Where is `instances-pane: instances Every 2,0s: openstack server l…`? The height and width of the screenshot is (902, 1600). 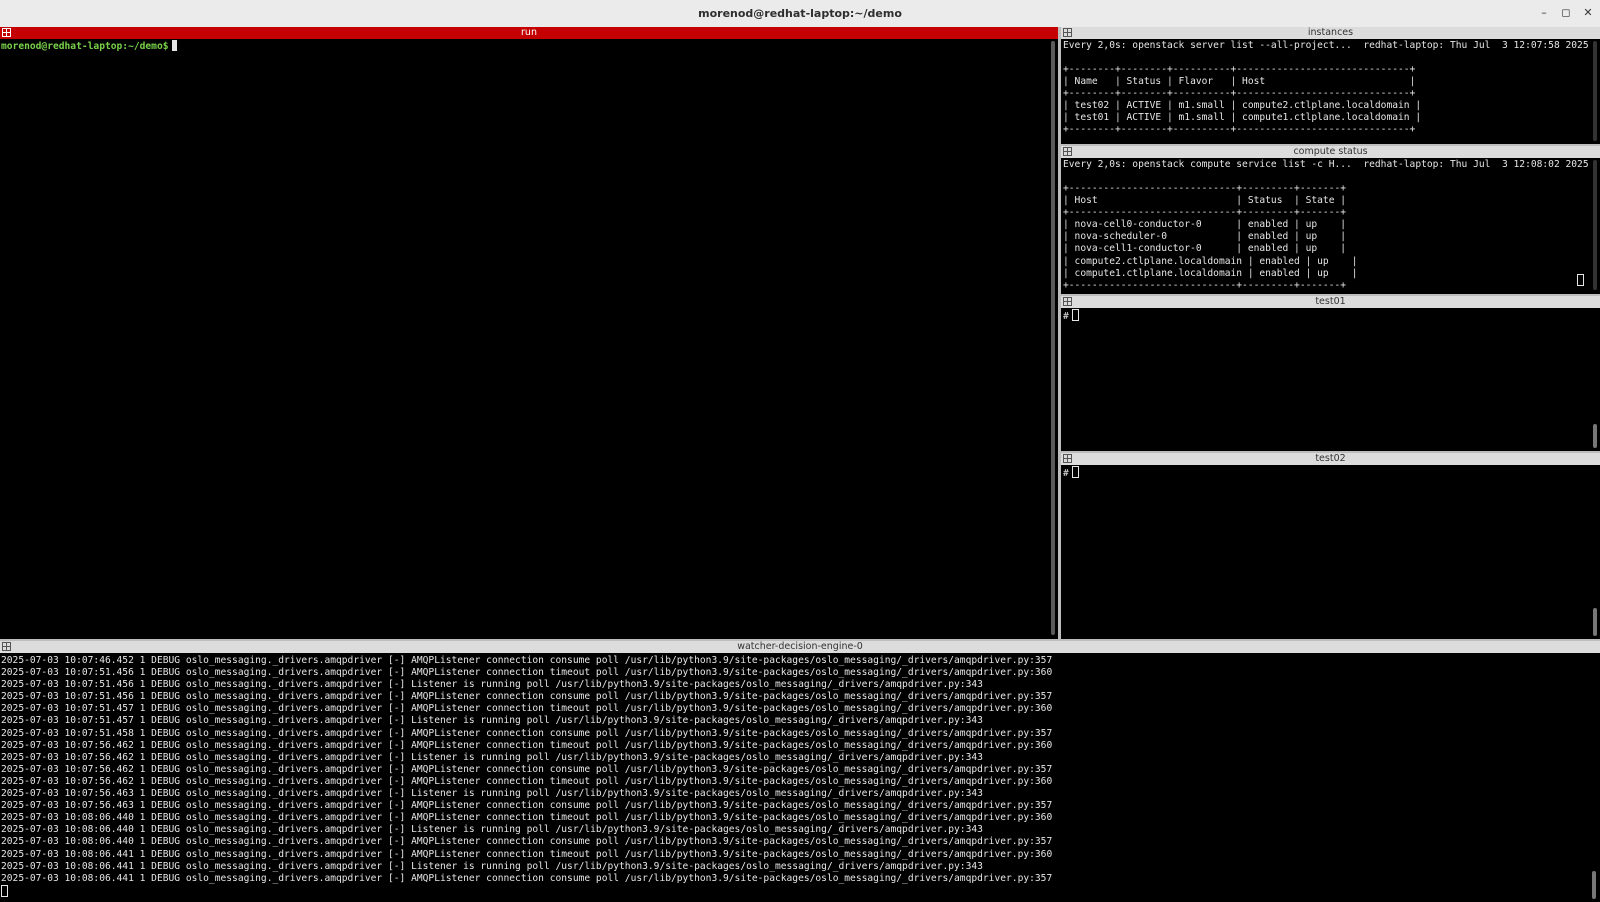
instances-pane: instances Every 2,0s: openstack server l… is located at coordinates (1330, 85).